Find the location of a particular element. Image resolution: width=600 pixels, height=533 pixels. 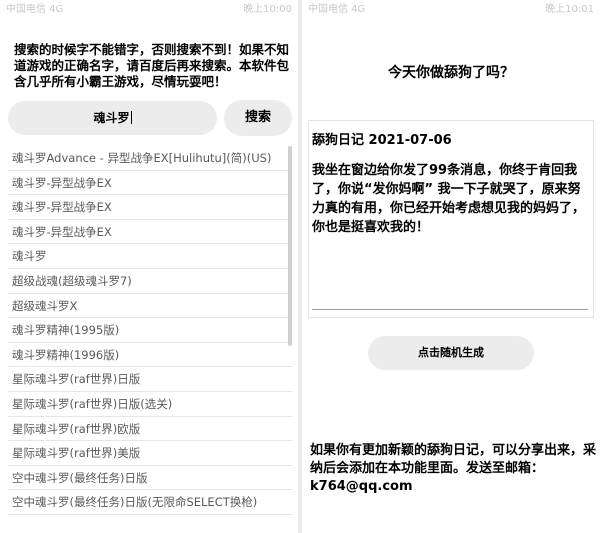

status-time: 晚上10:00 is located at coordinates (267, 9).